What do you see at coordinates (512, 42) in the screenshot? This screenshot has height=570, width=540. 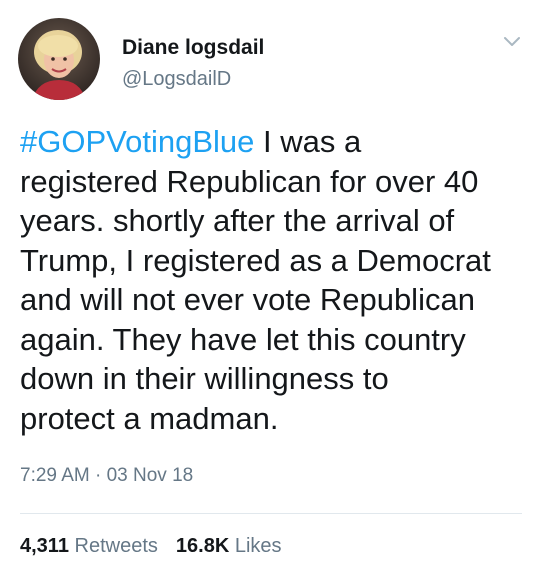 I see `chevron-down-icon` at bounding box center [512, 42].